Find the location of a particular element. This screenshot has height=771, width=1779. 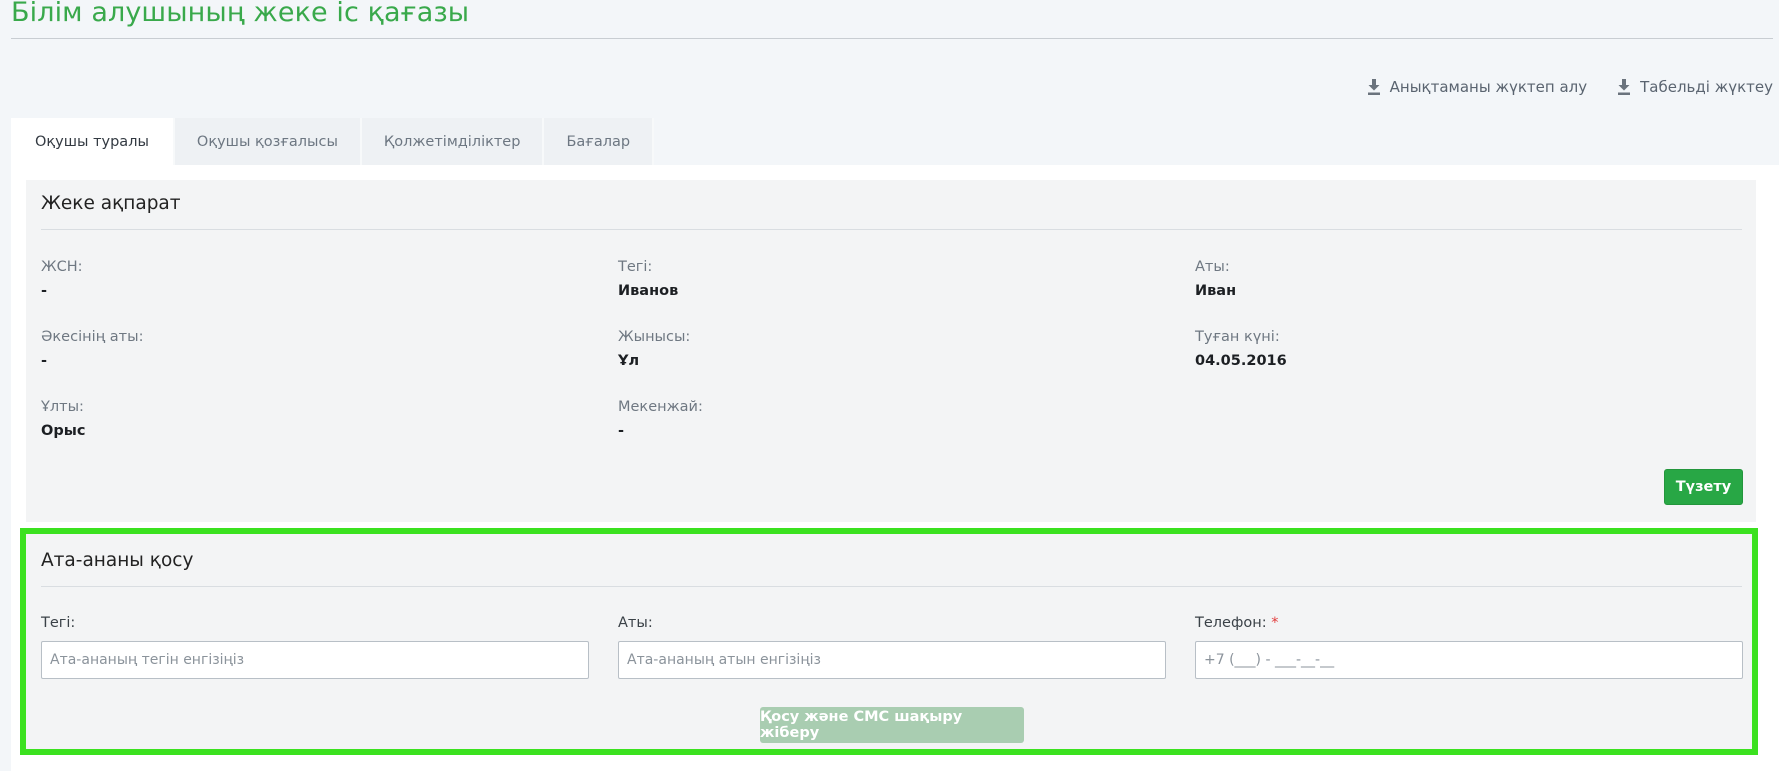

field-surname: Тегі: Иванов is located at coordinates (648, 279).